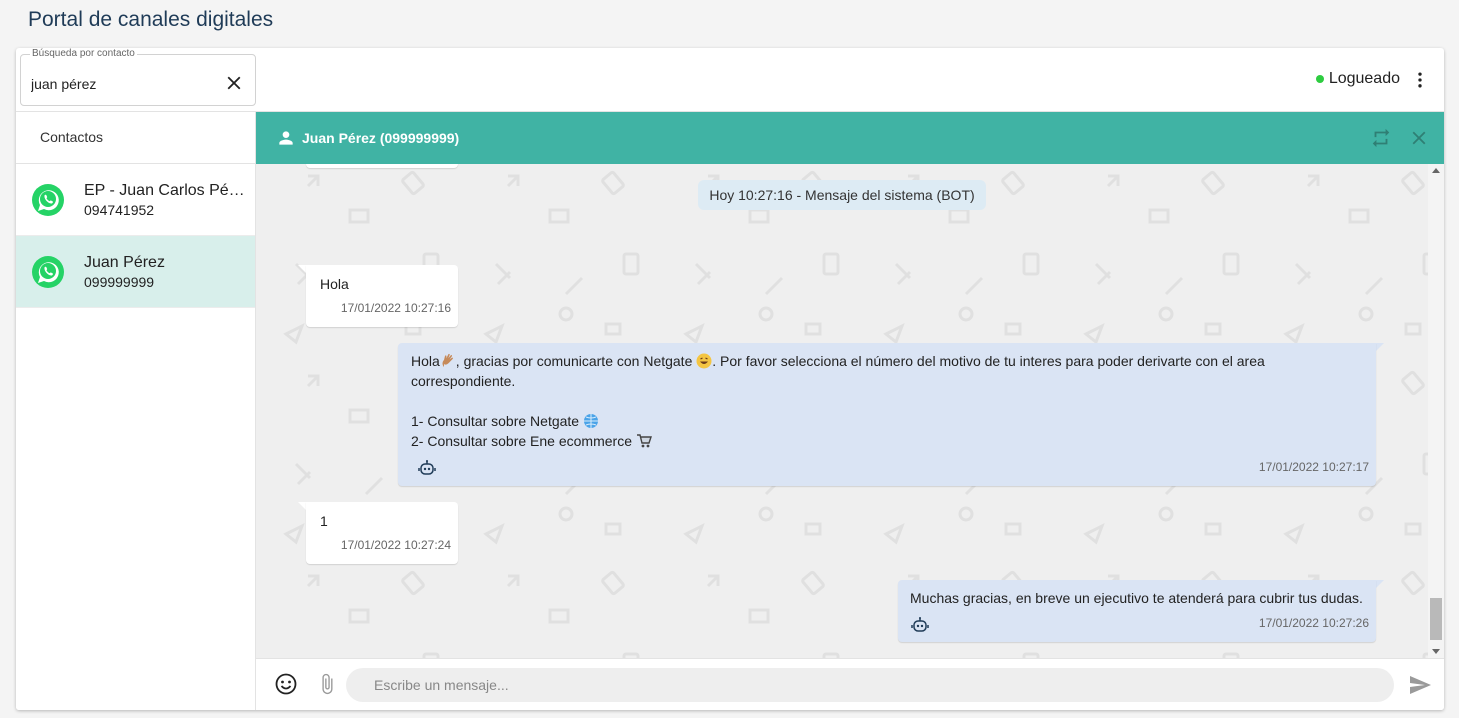 The height and width of the screenshot is (718, 1459). Describe the element at coordinates (523, 441) in the screenshot. I see `message-text: 2- Consultar sobre Ene ecommerce` at that location.